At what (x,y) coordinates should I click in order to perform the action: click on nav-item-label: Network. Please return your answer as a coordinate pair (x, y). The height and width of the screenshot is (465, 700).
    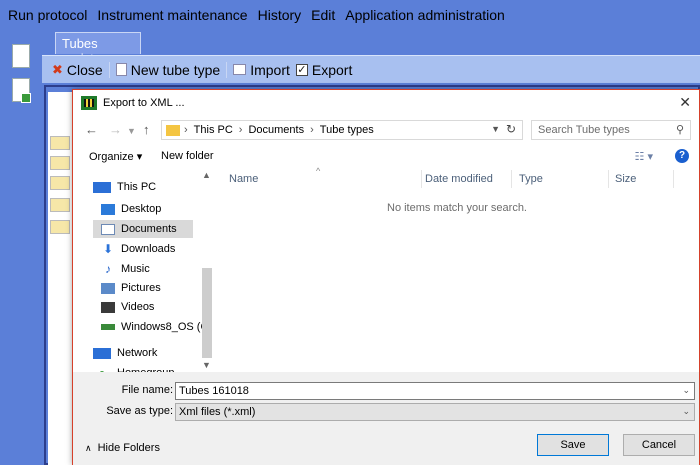
    Looking at the image, I should click on (137, 353).